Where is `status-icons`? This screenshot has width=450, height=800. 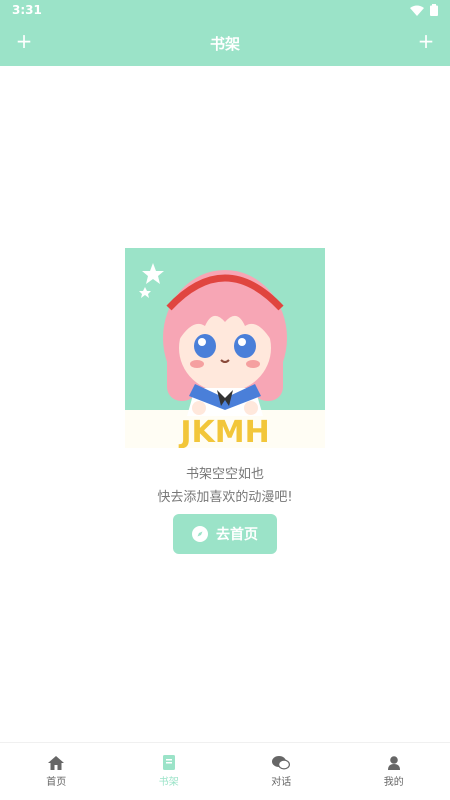
status-icons is located at coordinates (424, 10).